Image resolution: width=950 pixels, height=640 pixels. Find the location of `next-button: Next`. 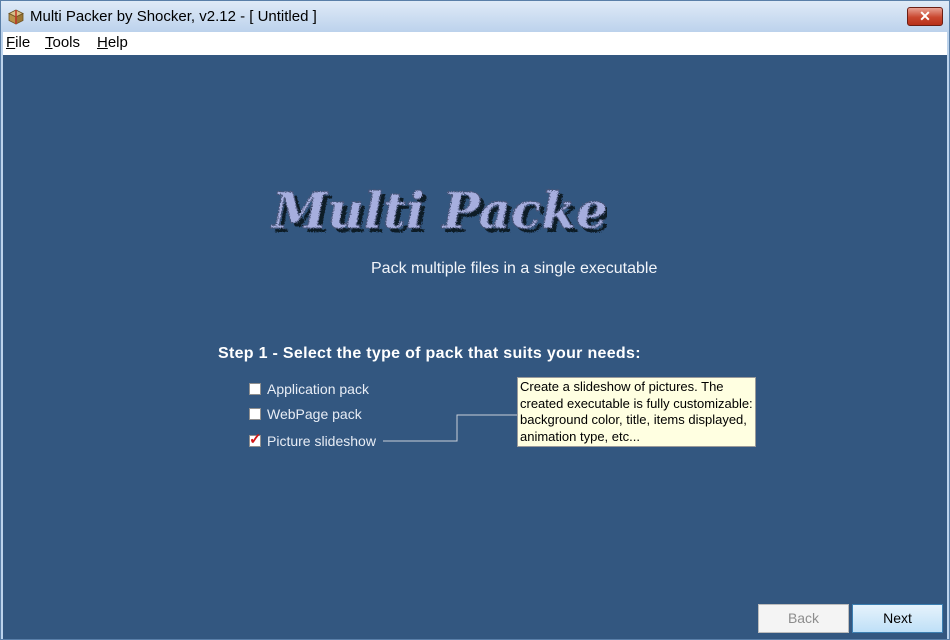

next-button: Next is located at coordinates (897, 618).